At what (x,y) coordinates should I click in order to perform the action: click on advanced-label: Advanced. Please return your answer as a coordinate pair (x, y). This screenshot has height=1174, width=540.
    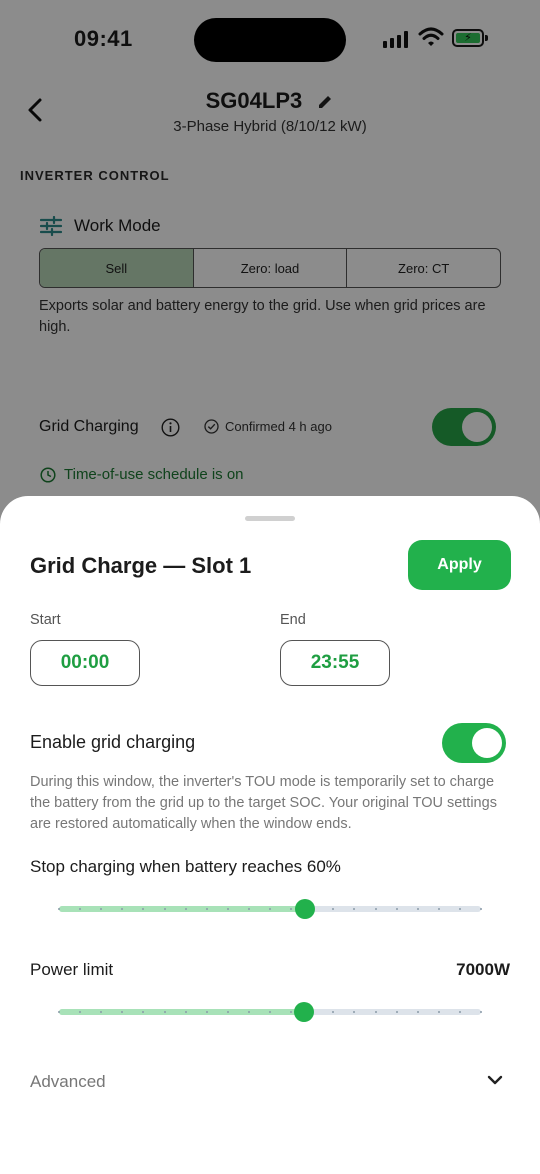
    Looking at the image, I should click on (68, 1082).